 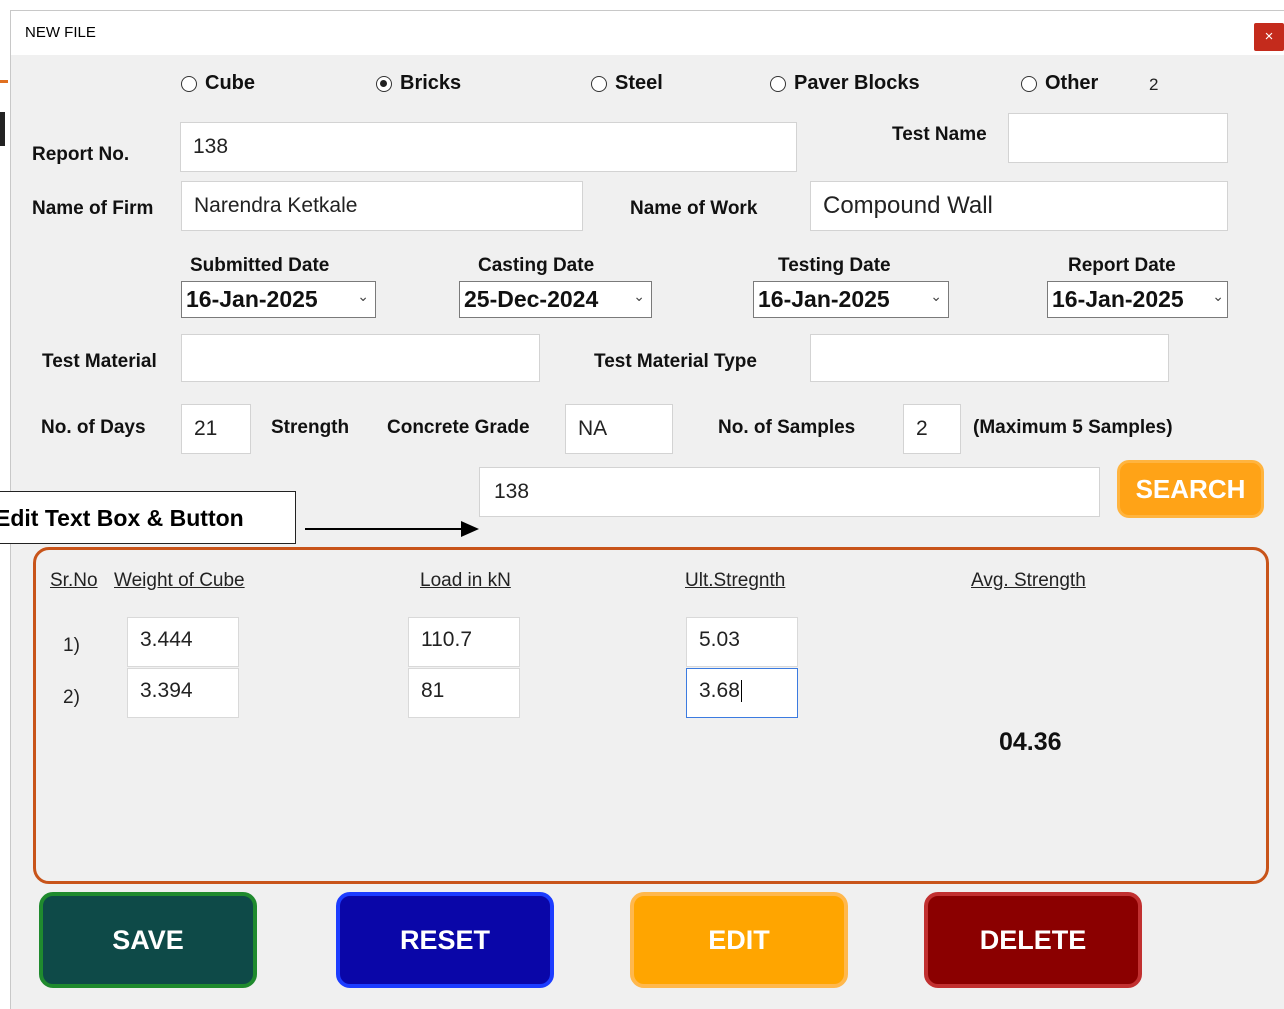 What do you see at coordinates (694, 208) in the screenshot?
I see `name-of-work-label: Name of Work` at bounding box center [694, 208].